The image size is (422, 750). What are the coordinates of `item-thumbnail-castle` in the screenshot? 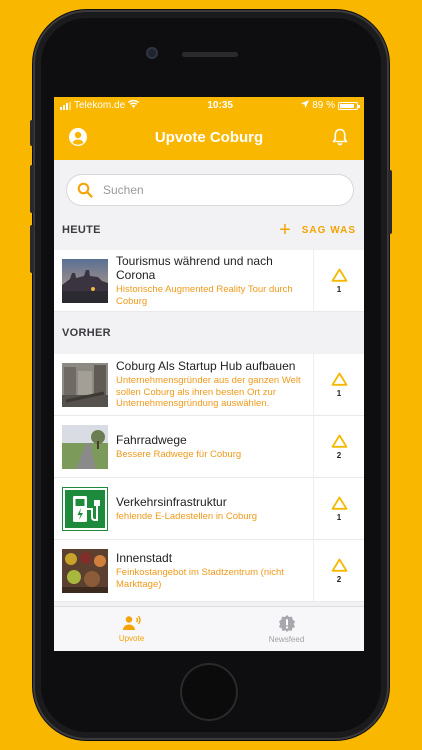 It's located at (85, 280).